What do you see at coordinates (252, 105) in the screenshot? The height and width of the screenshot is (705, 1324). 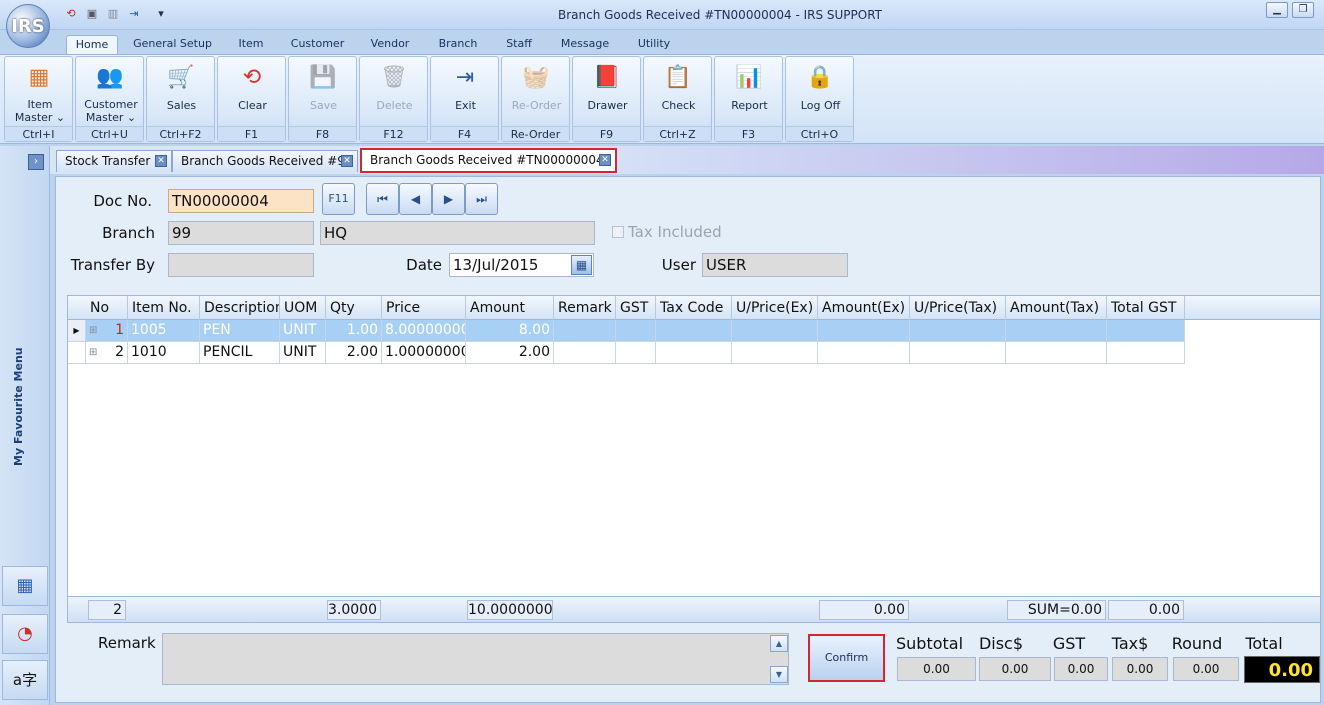 I see `ribbon-button-label: Clear` at bounding box center [252, 105].